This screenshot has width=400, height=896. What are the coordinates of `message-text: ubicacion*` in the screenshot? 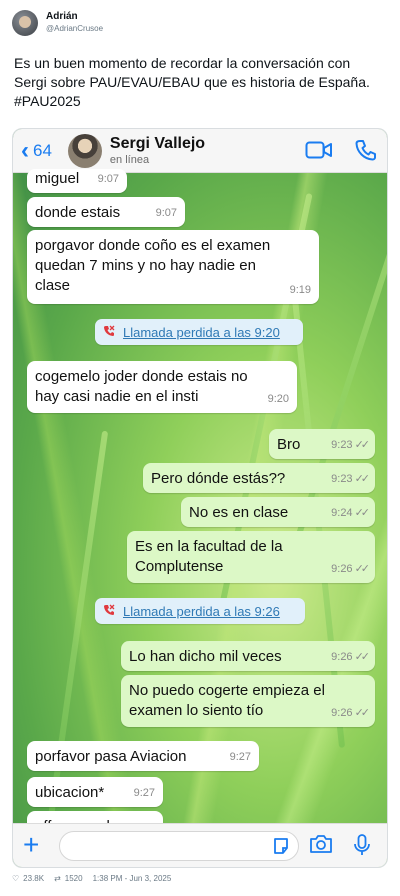 It's located at (70, 792).